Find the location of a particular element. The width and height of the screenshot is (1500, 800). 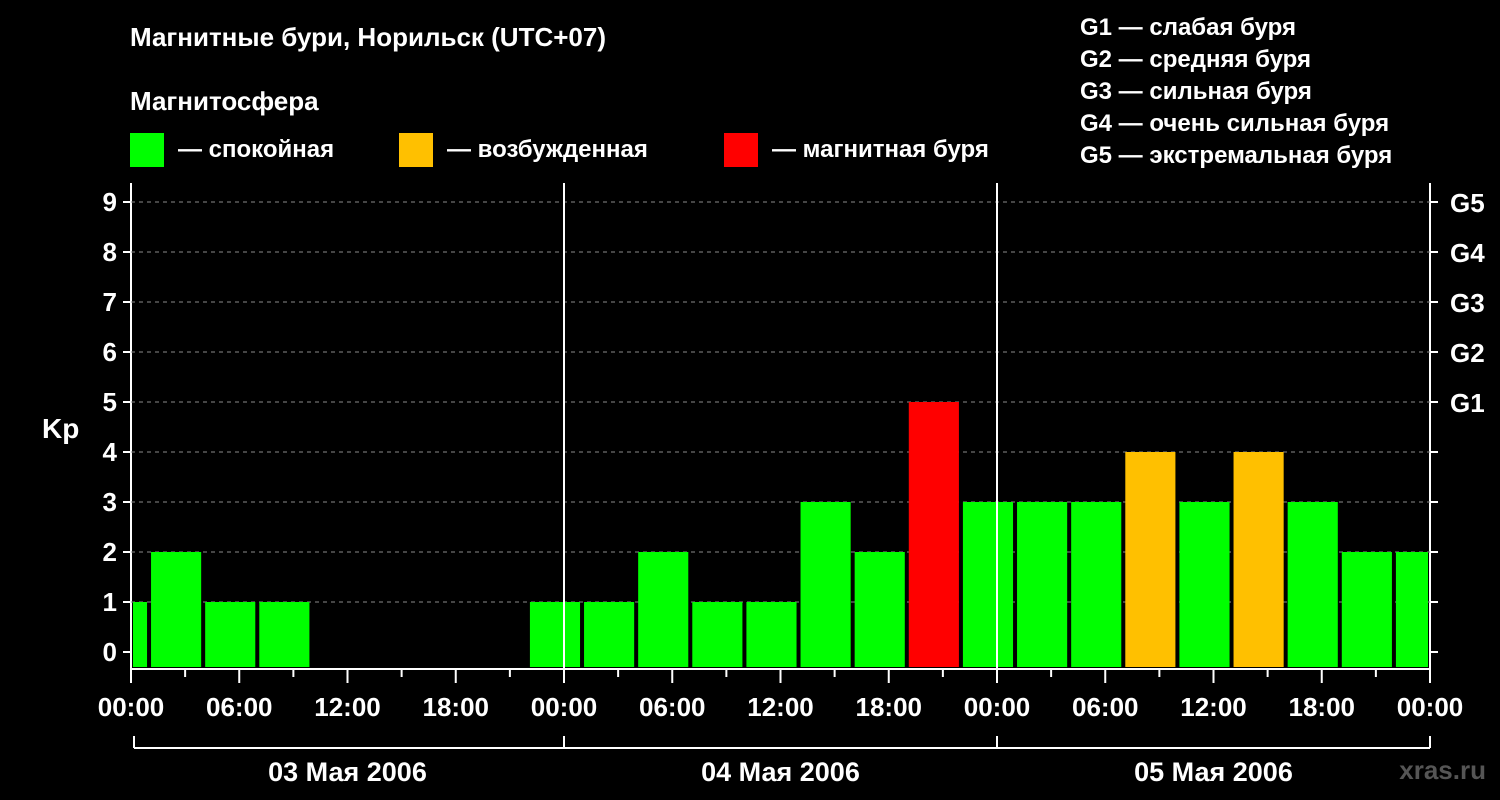

day-label: 04 Мая 2006 is located at coordinates (780, 772).